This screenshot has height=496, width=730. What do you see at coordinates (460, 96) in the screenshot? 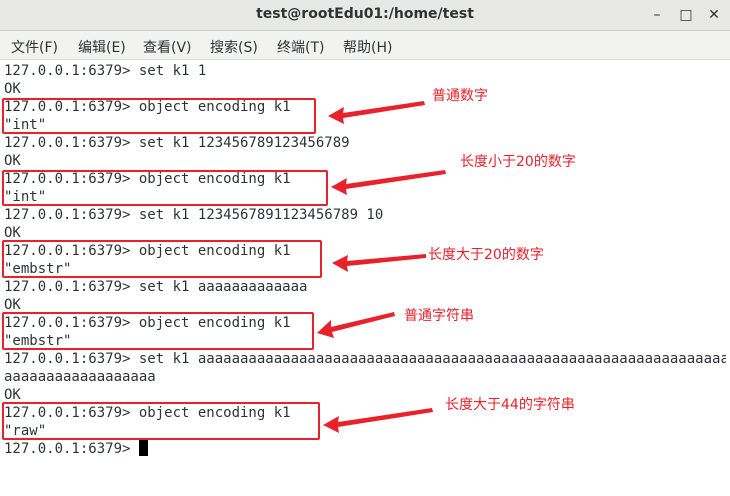
I see `annotation-label: 普通数字` at bounding box center [460, 96].